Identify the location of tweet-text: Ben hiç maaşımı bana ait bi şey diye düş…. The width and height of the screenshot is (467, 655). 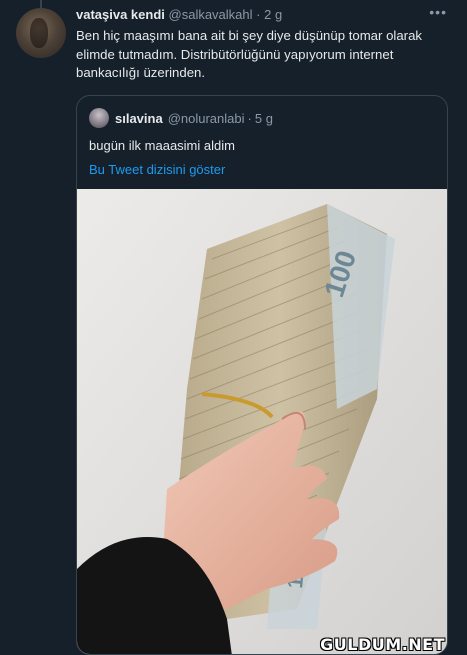
(249, 54).